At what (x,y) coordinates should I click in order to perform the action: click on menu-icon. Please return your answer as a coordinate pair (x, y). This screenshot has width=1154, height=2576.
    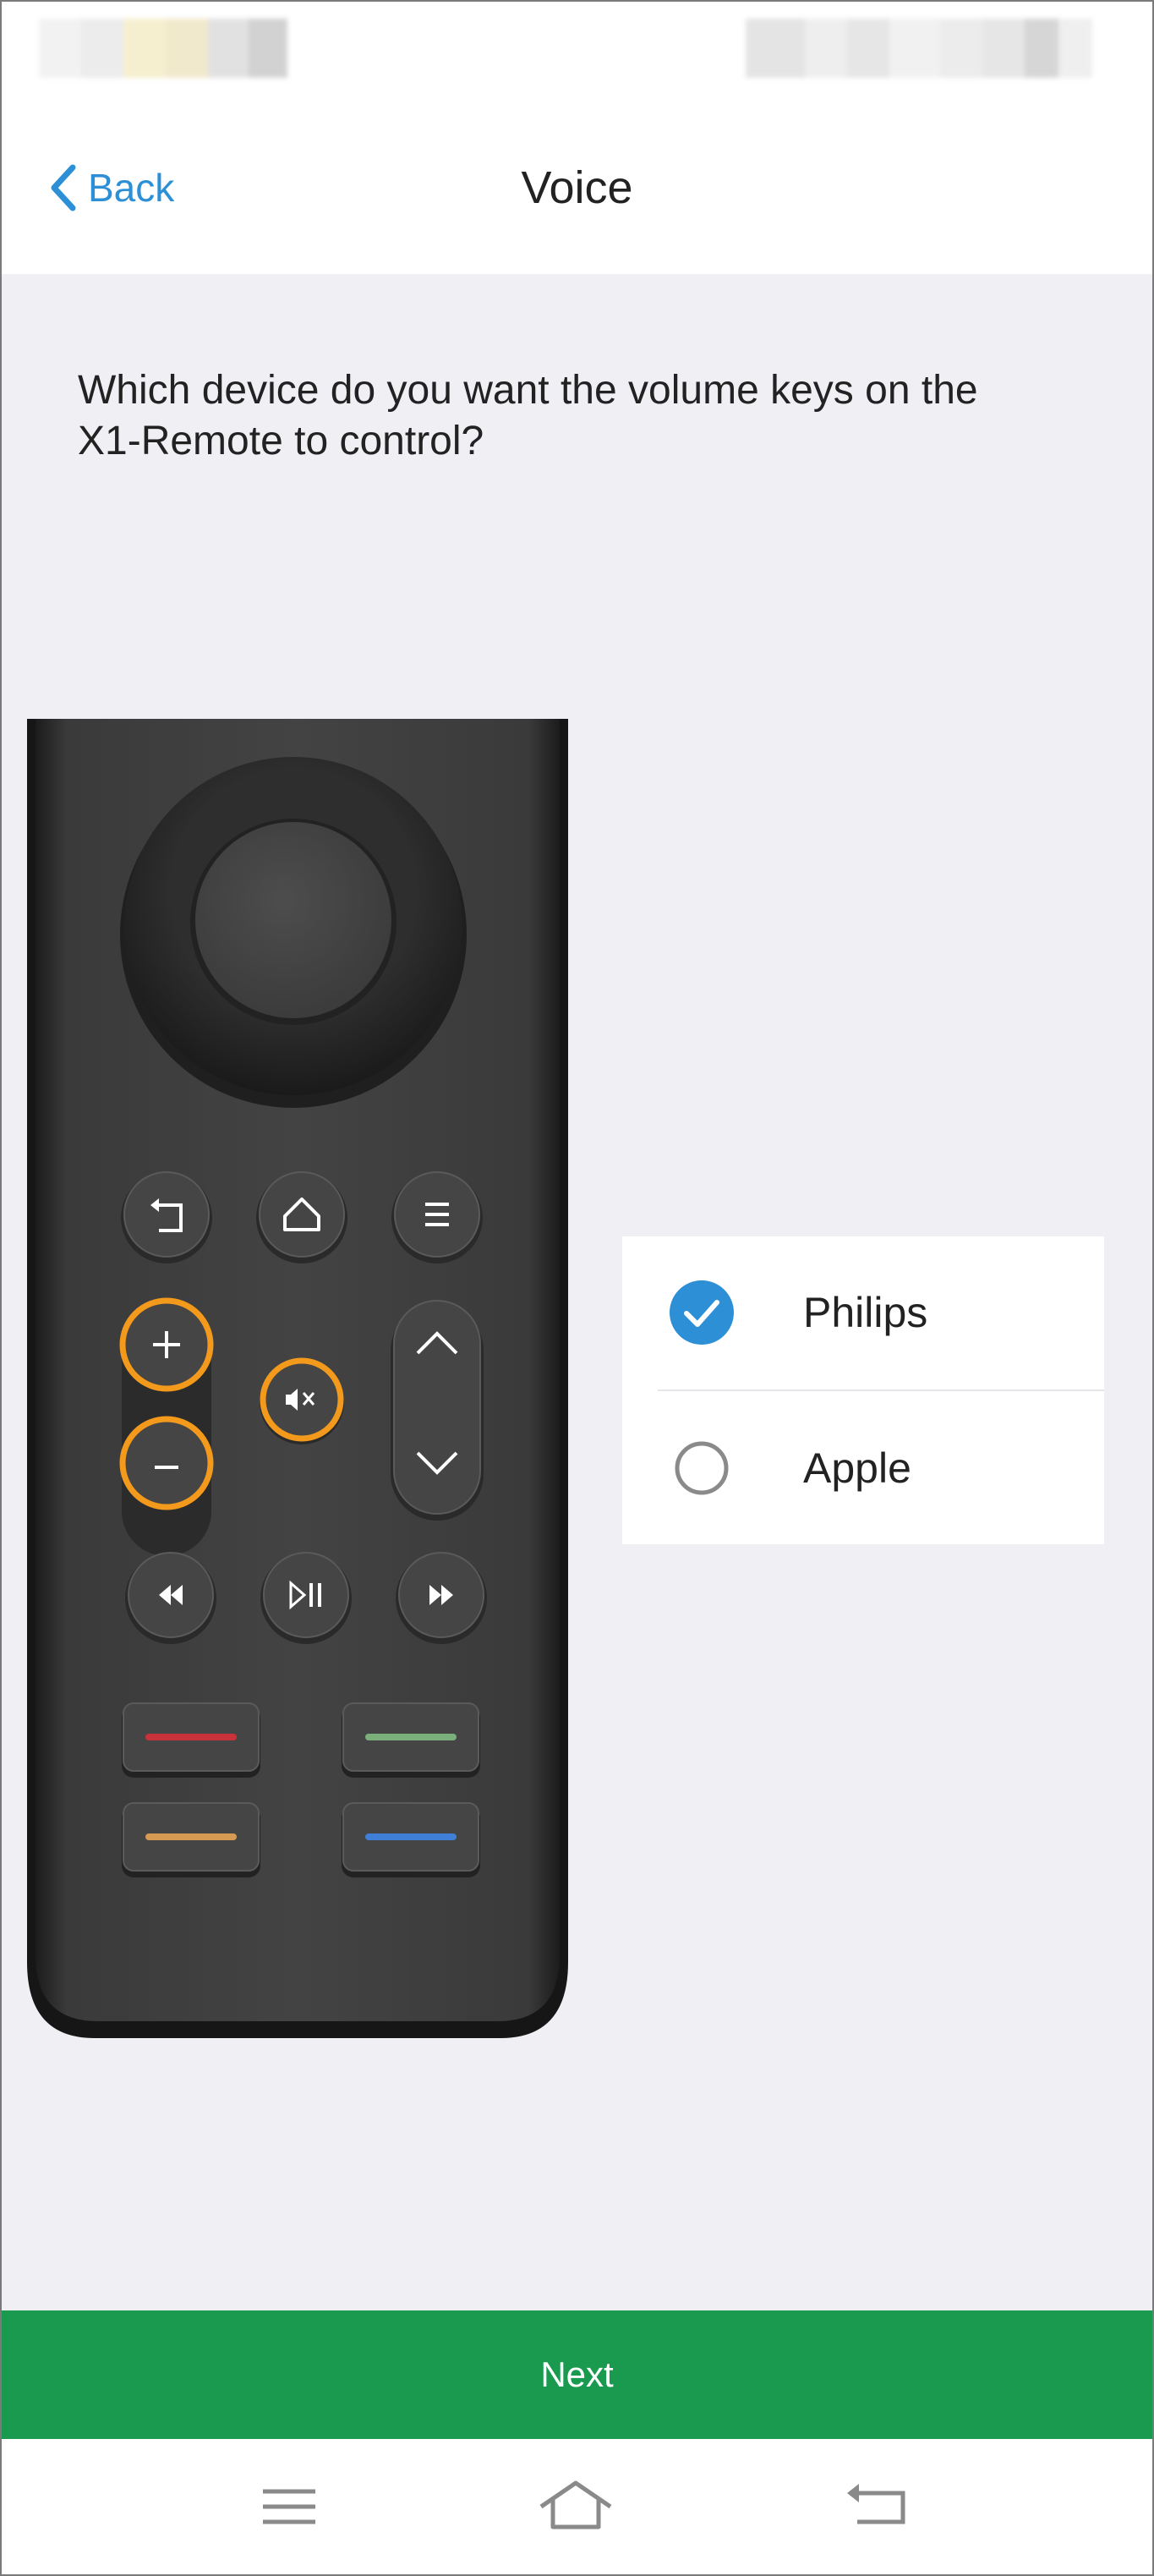
    Looking at the image, I should click on (289, 2506).